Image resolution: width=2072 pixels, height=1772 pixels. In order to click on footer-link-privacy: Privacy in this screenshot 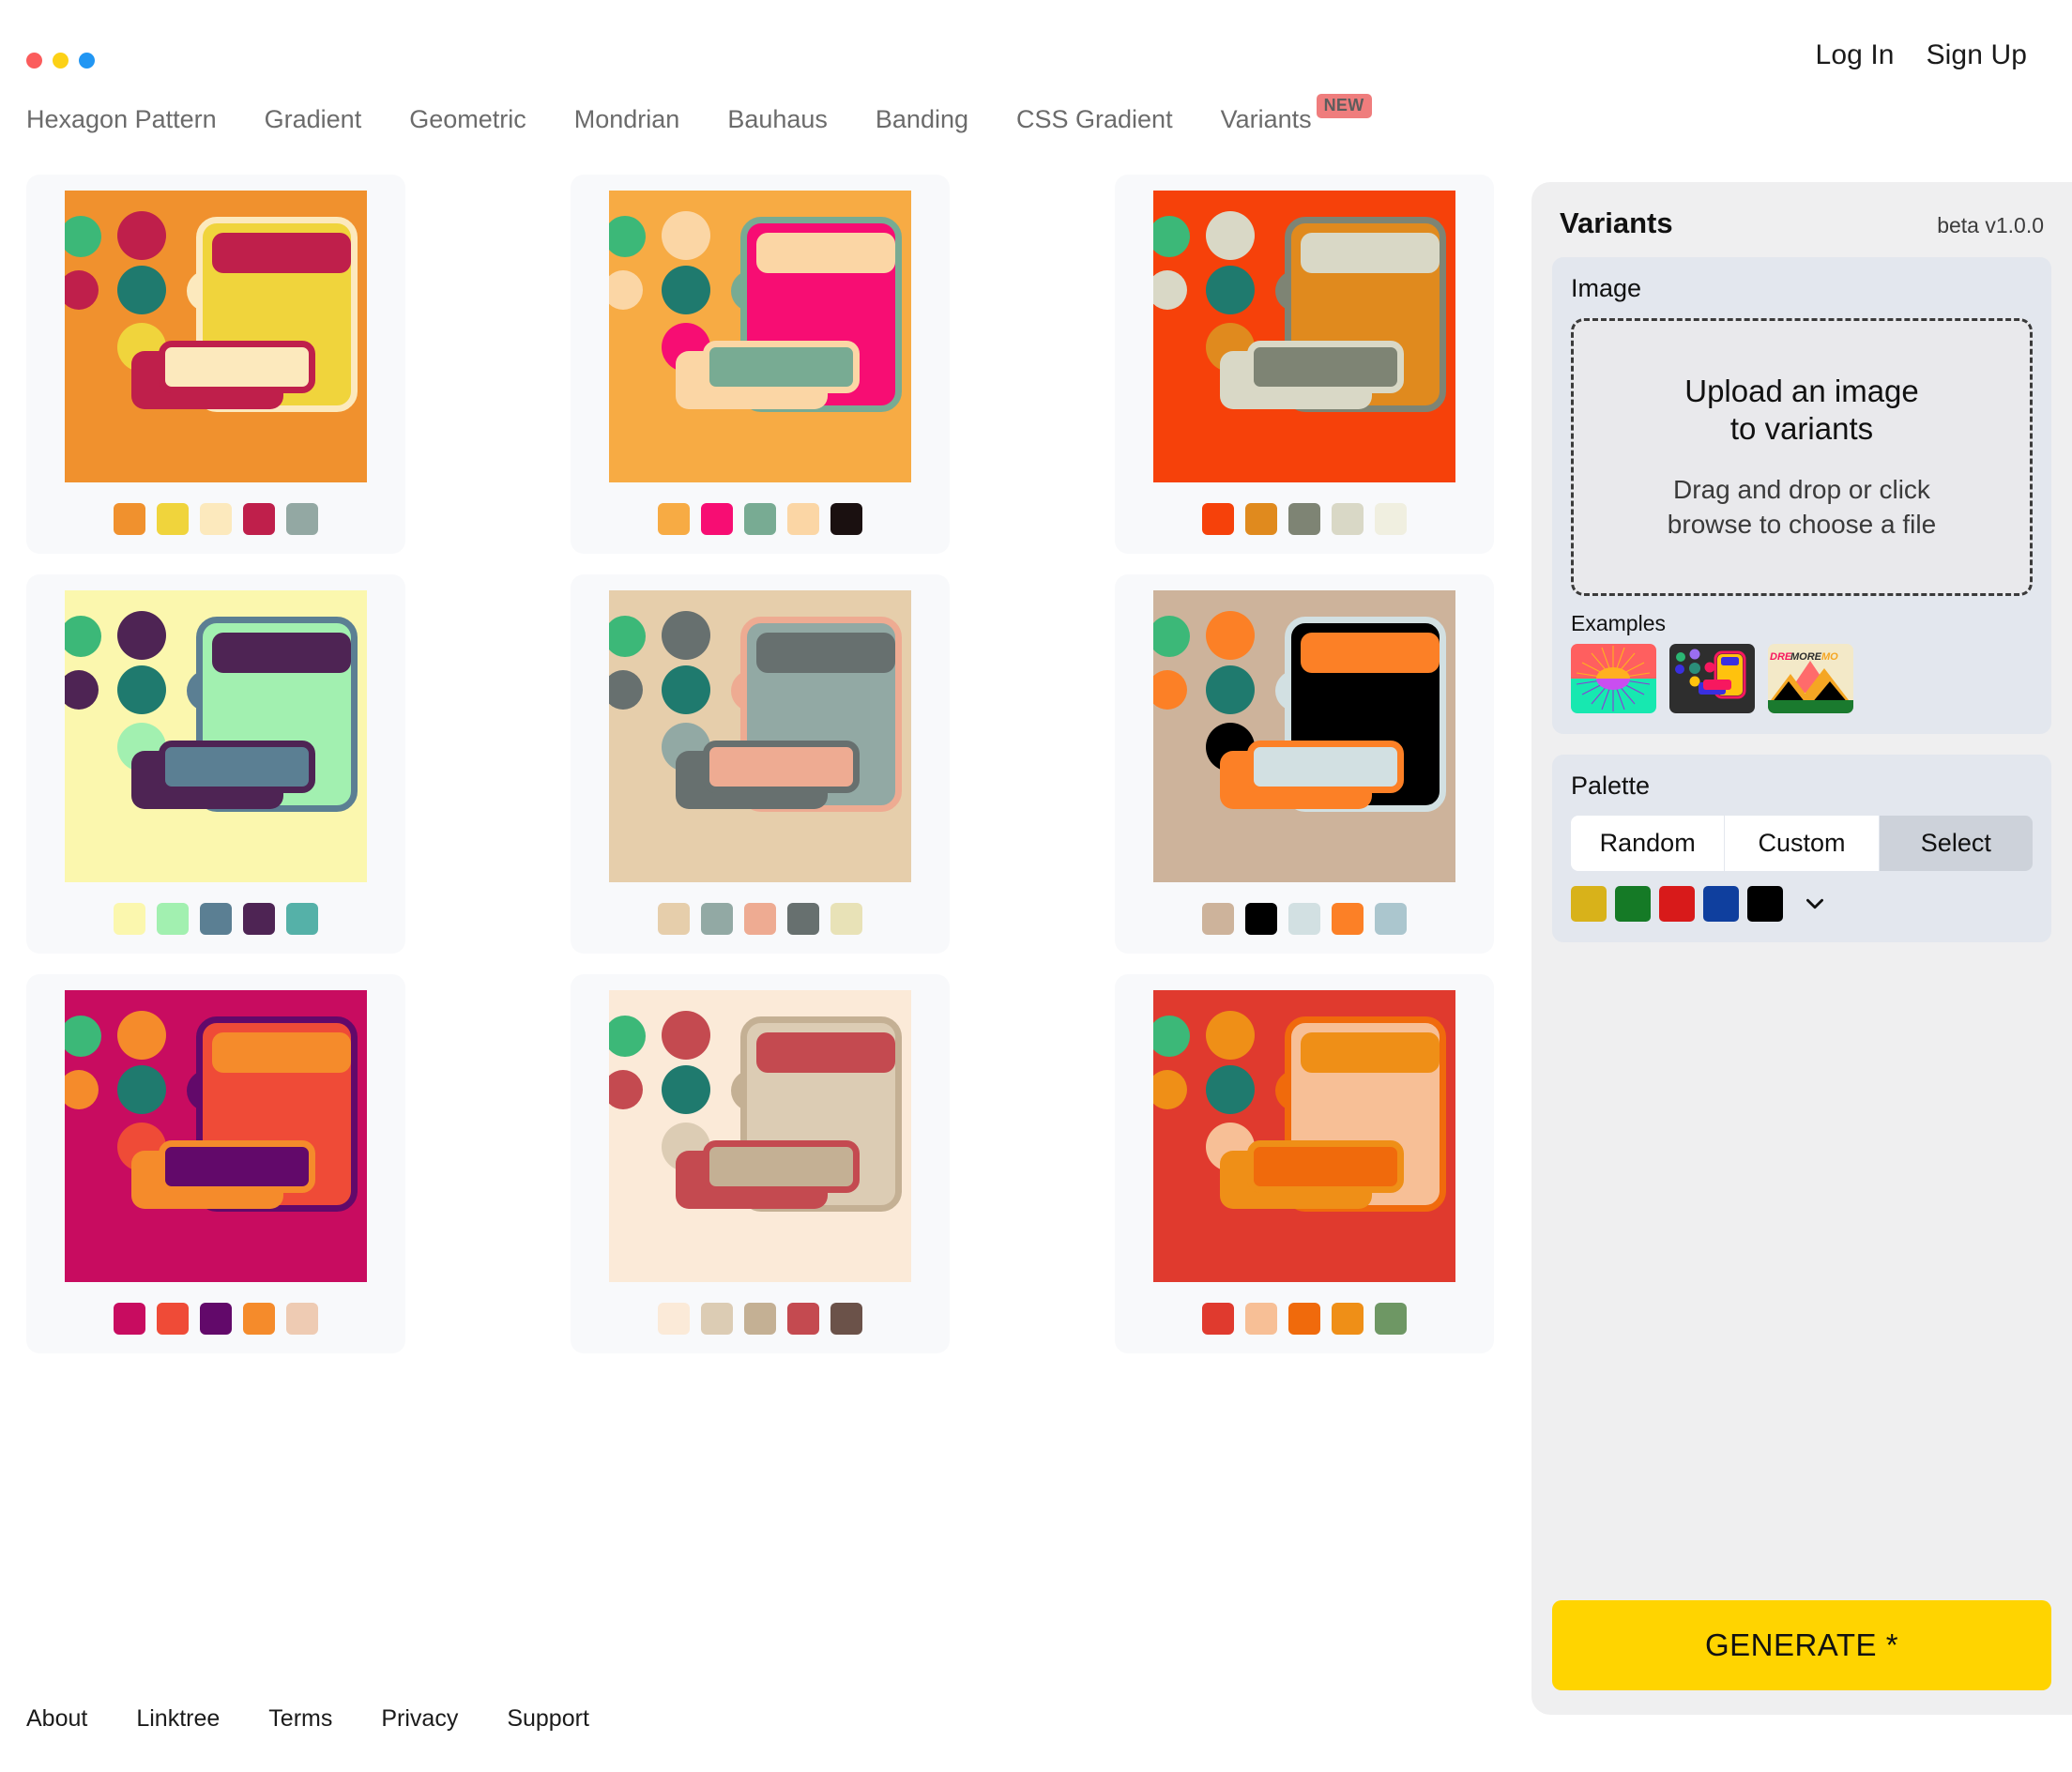, I will do `click(420, 1719)`.